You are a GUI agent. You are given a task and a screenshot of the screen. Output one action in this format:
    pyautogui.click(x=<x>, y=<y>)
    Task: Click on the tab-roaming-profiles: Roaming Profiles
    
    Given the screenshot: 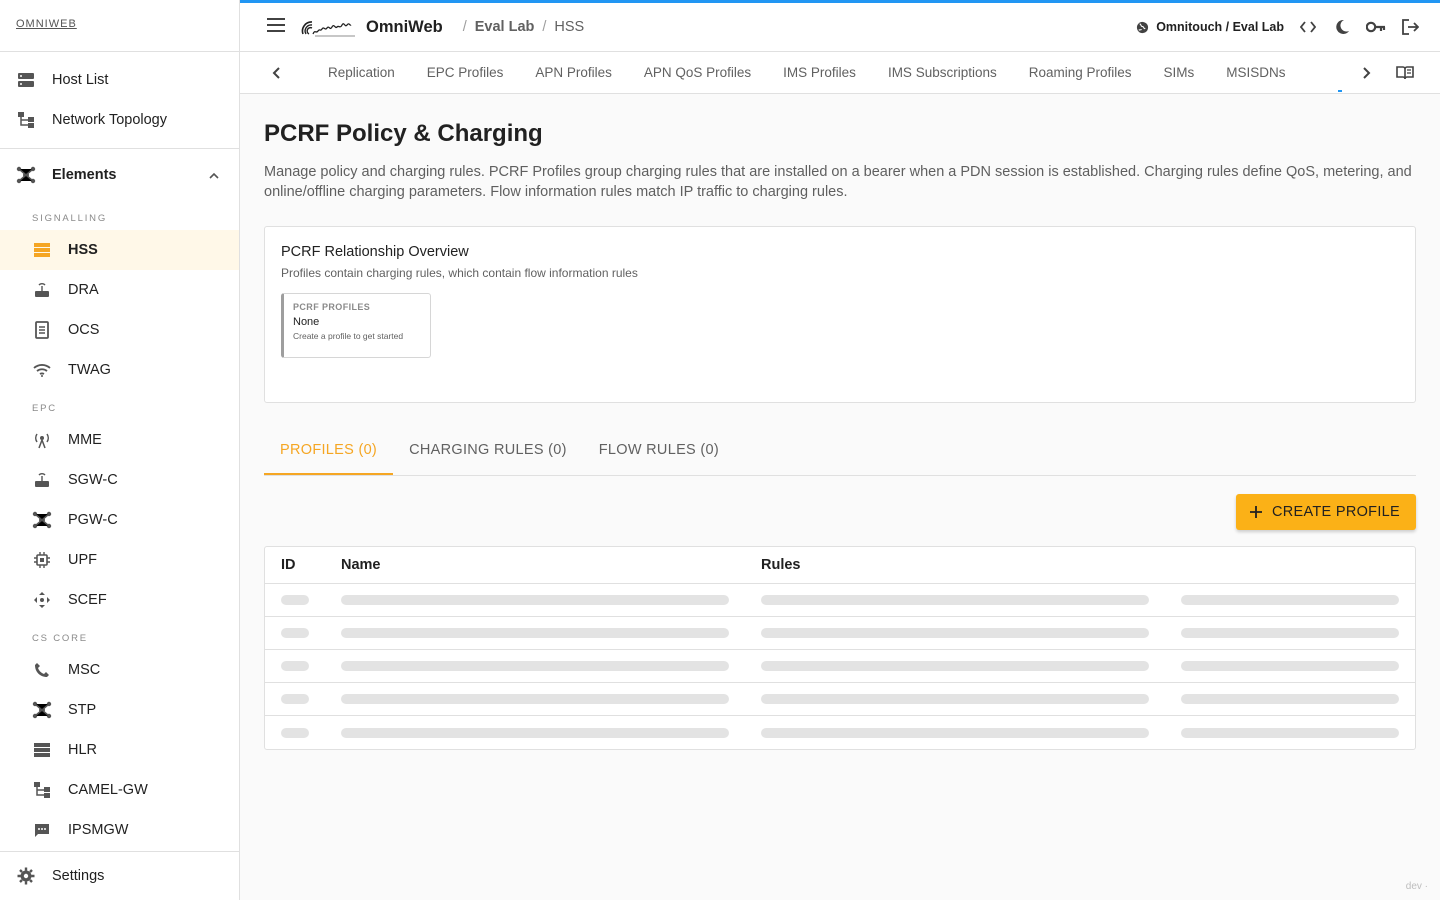 What is the action you would take?
    pyautogui.click(x=1080, y=72)
    